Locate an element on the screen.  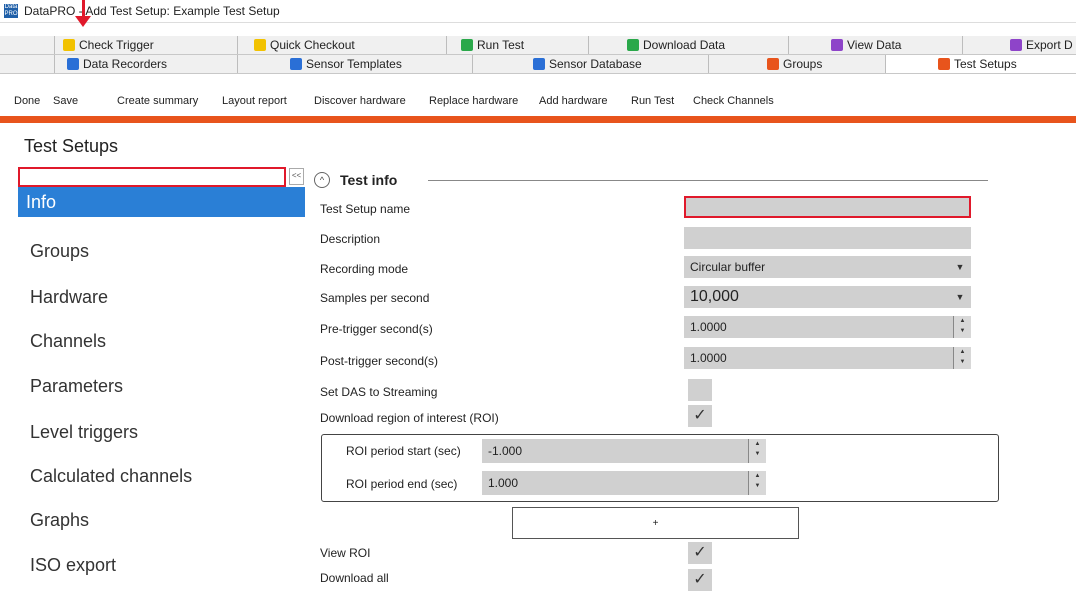
tab-label: Test Setups is located at coordinates (985, 64).